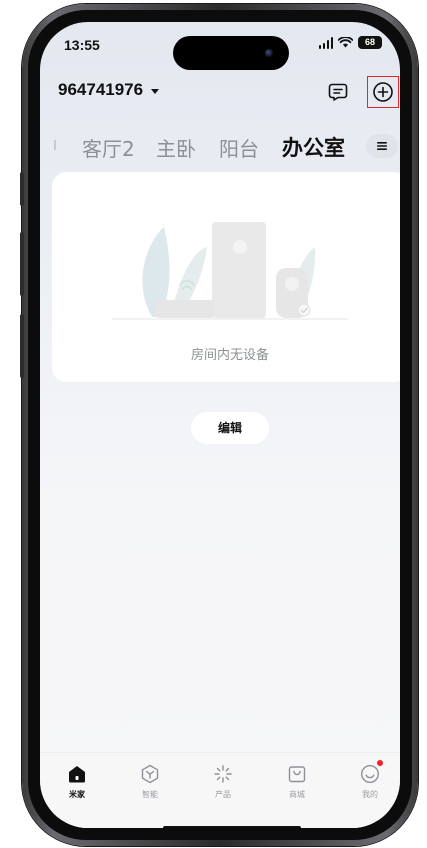  What do you see at coordinates (269, 53) in the screenshot?
I see `camera-icon` at bounding box center [269, 53].